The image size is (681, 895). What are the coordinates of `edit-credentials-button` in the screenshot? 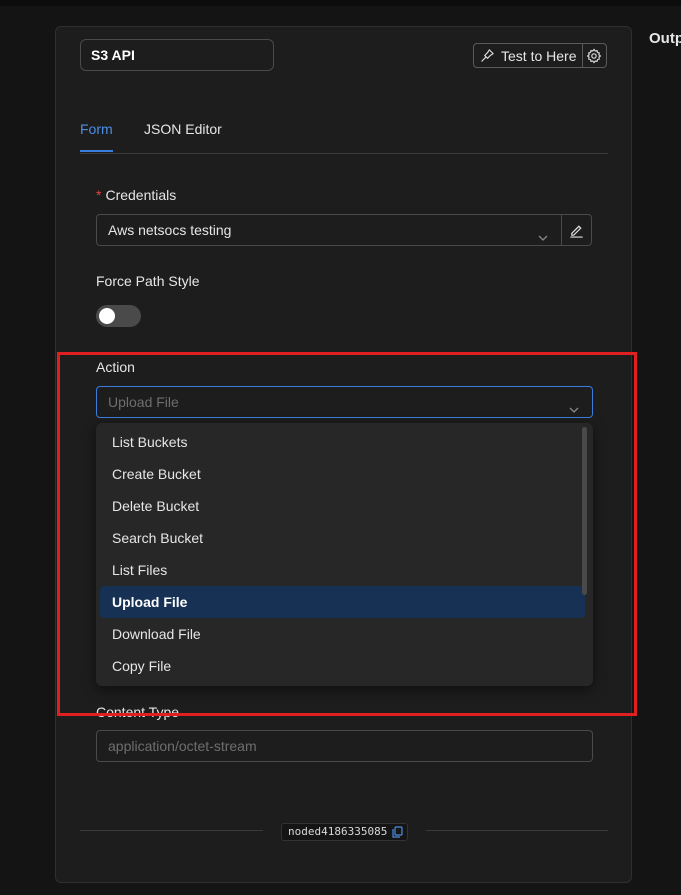 It's located at (576, 230).